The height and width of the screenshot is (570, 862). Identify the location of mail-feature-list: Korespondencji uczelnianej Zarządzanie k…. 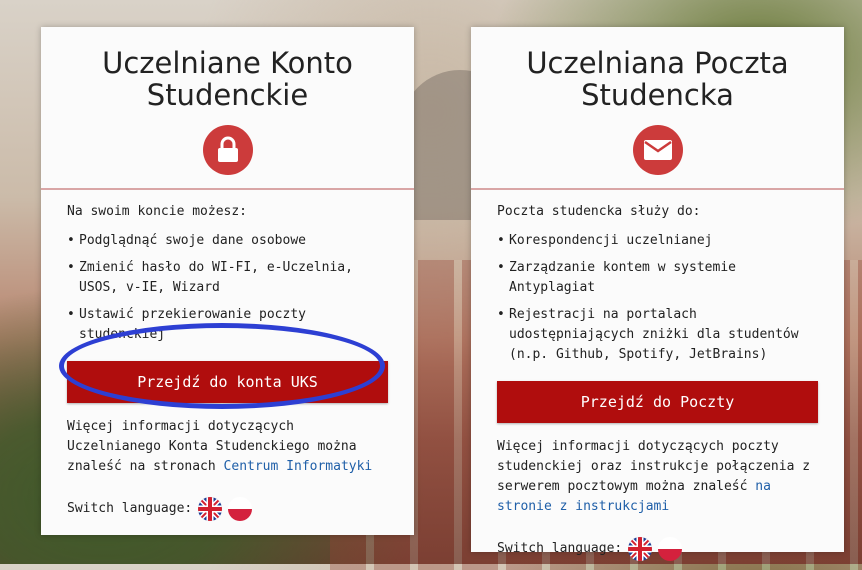
(657, 298).